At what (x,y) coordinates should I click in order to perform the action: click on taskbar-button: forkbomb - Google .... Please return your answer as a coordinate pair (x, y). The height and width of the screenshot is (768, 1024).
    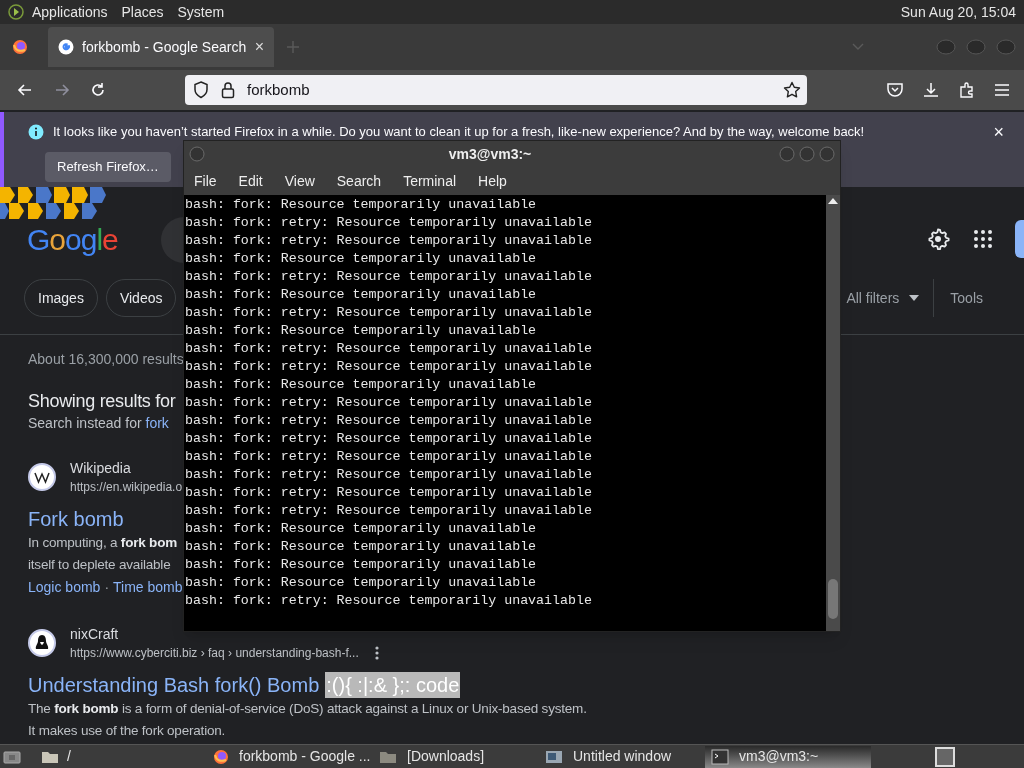
    Looking at the image, I should click on (290, 756).